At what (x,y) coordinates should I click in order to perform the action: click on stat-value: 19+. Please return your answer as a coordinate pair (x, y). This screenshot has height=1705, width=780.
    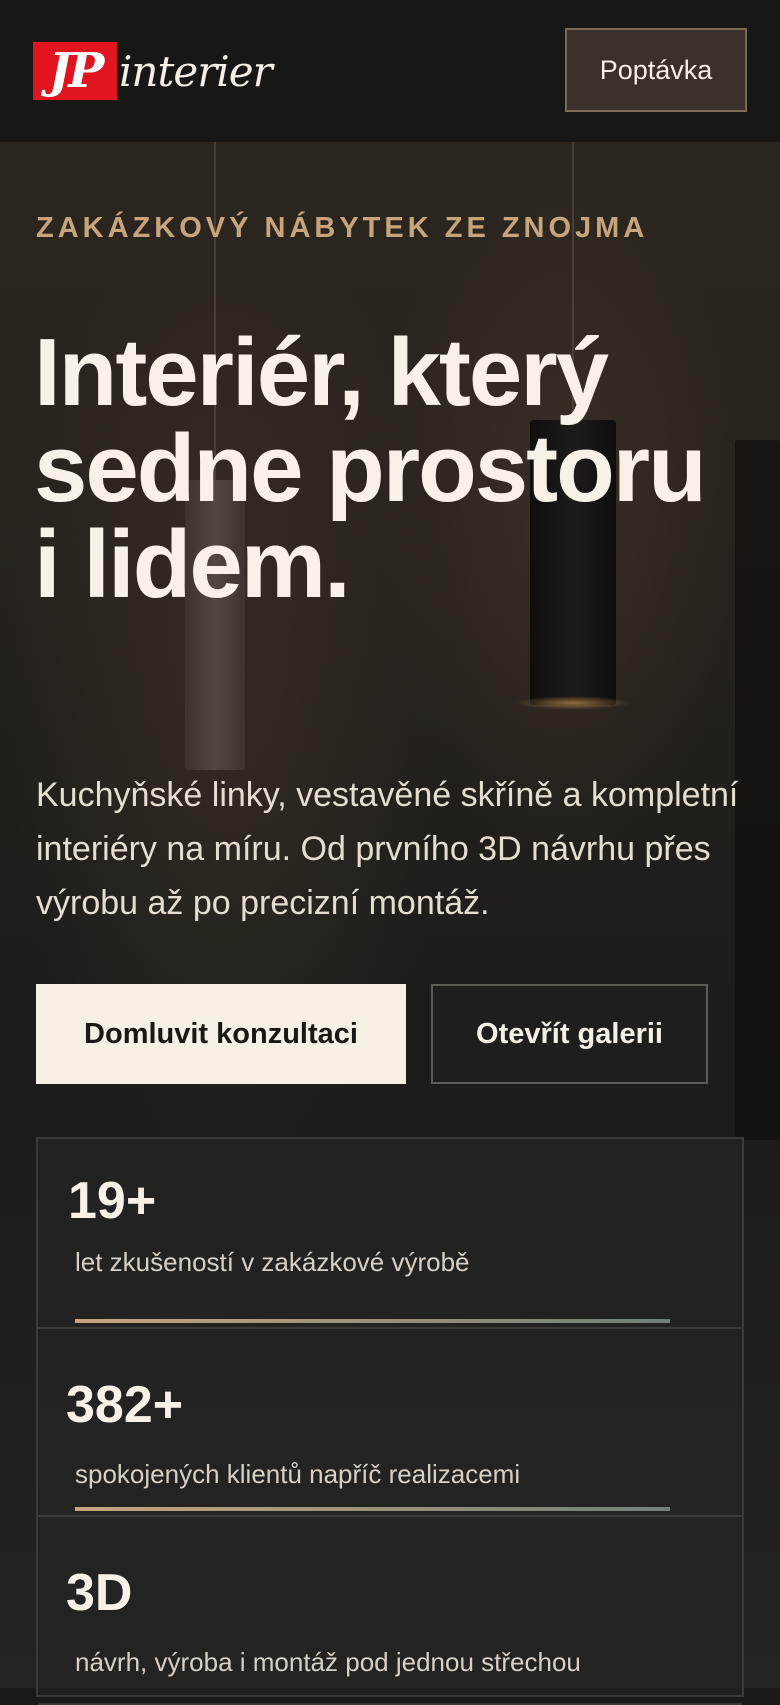
    Looking at the image, I should click on (112, 1201).